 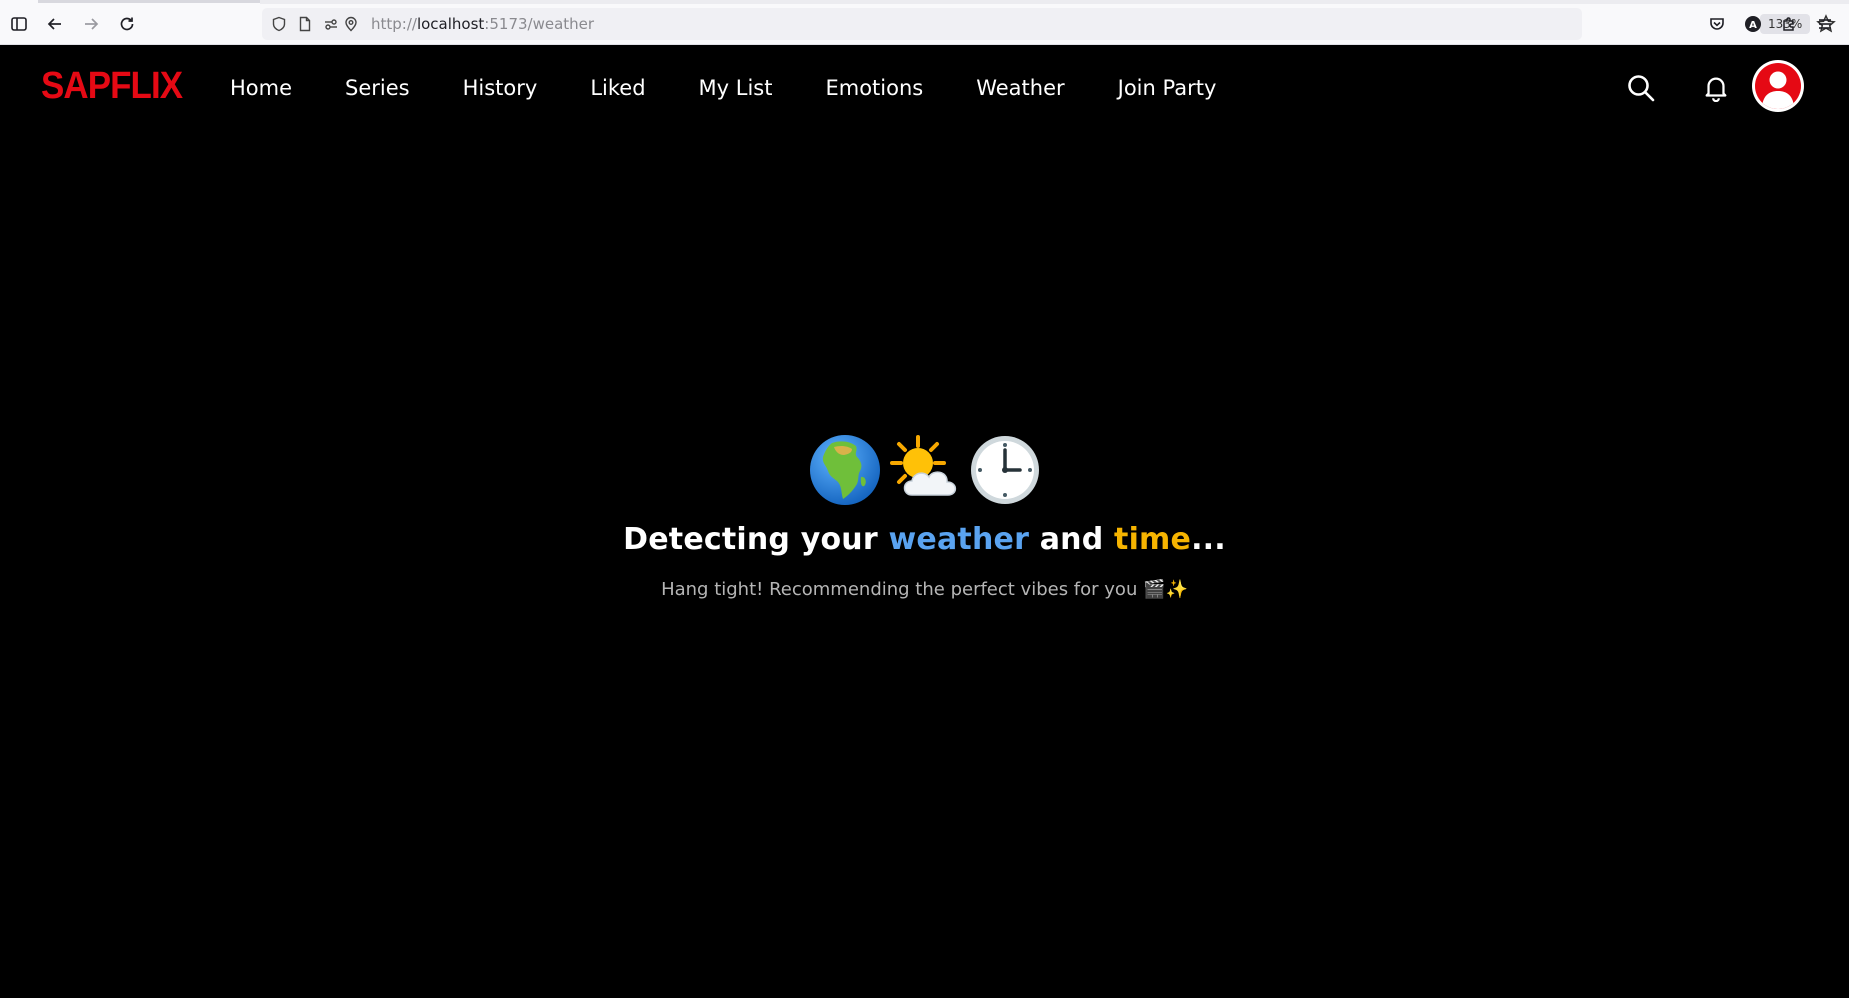 I want to click on emoji-row, so click(x=924, y=470).